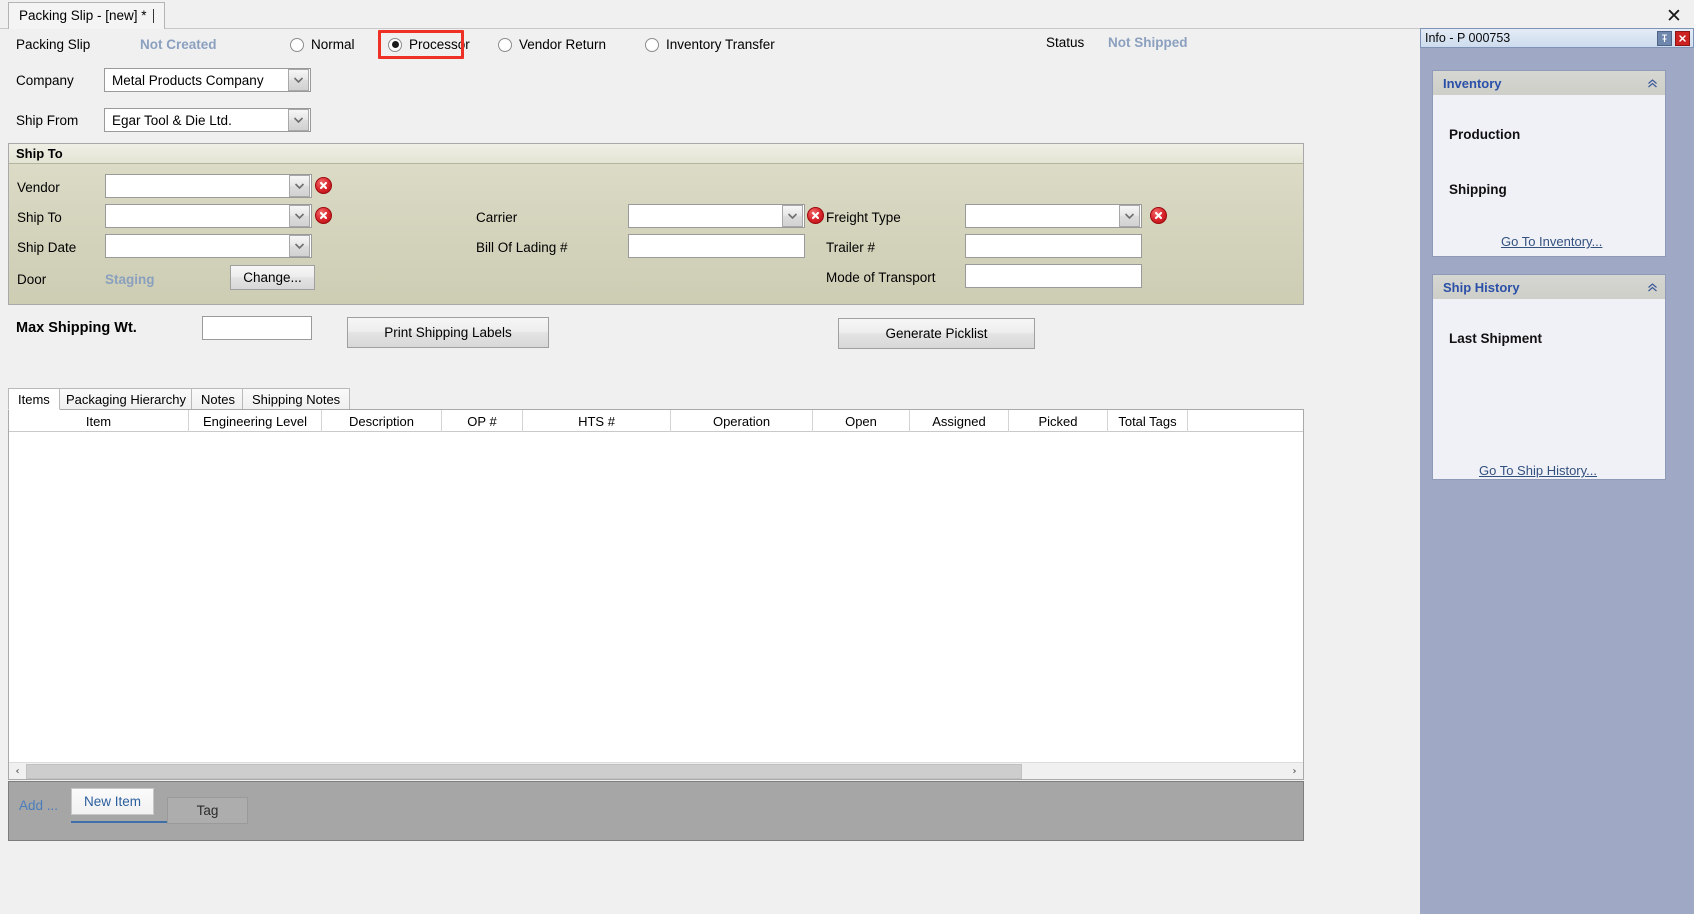 The image size is (1694, 914). What do you see at coordinates (524, 771) in the screenshot?
I see `scrollbar-thumb` at bounding box center [524, 771].